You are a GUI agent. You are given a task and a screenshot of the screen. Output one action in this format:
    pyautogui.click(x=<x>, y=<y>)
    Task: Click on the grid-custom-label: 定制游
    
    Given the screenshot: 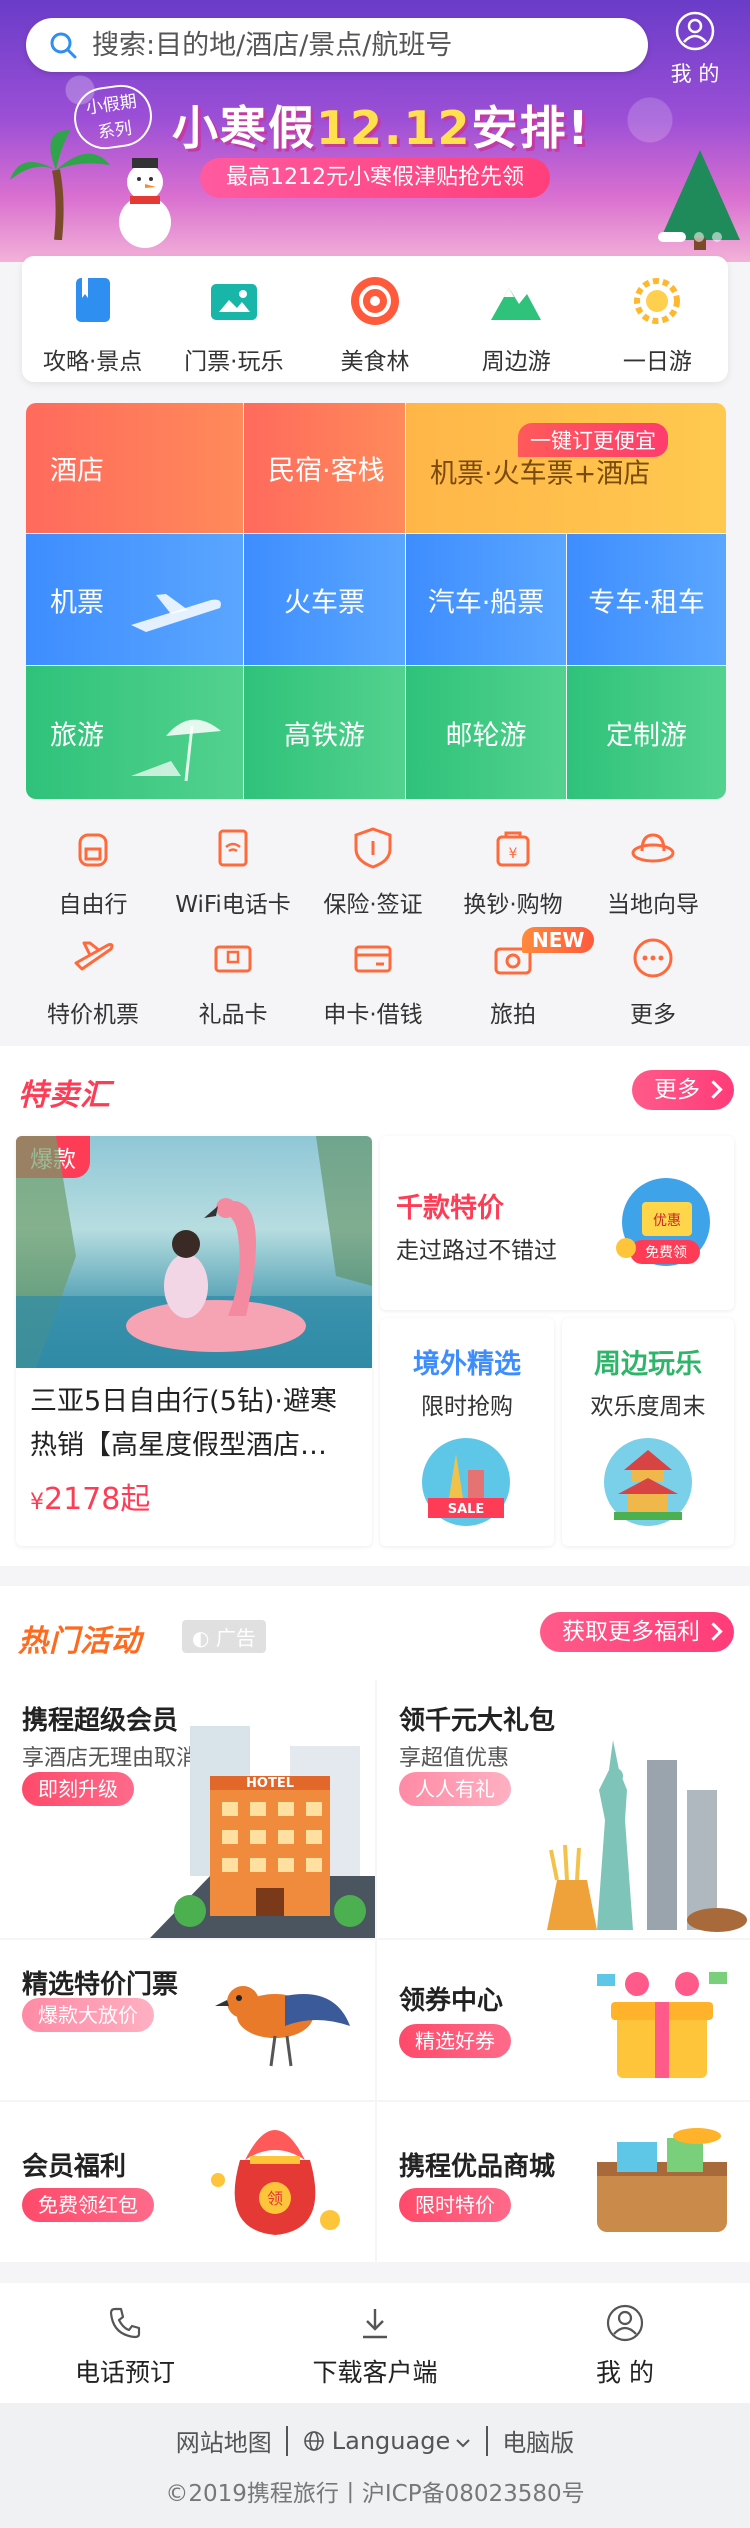 What is the action you would take?
    pyautogui.click(x=646, y=735)
    